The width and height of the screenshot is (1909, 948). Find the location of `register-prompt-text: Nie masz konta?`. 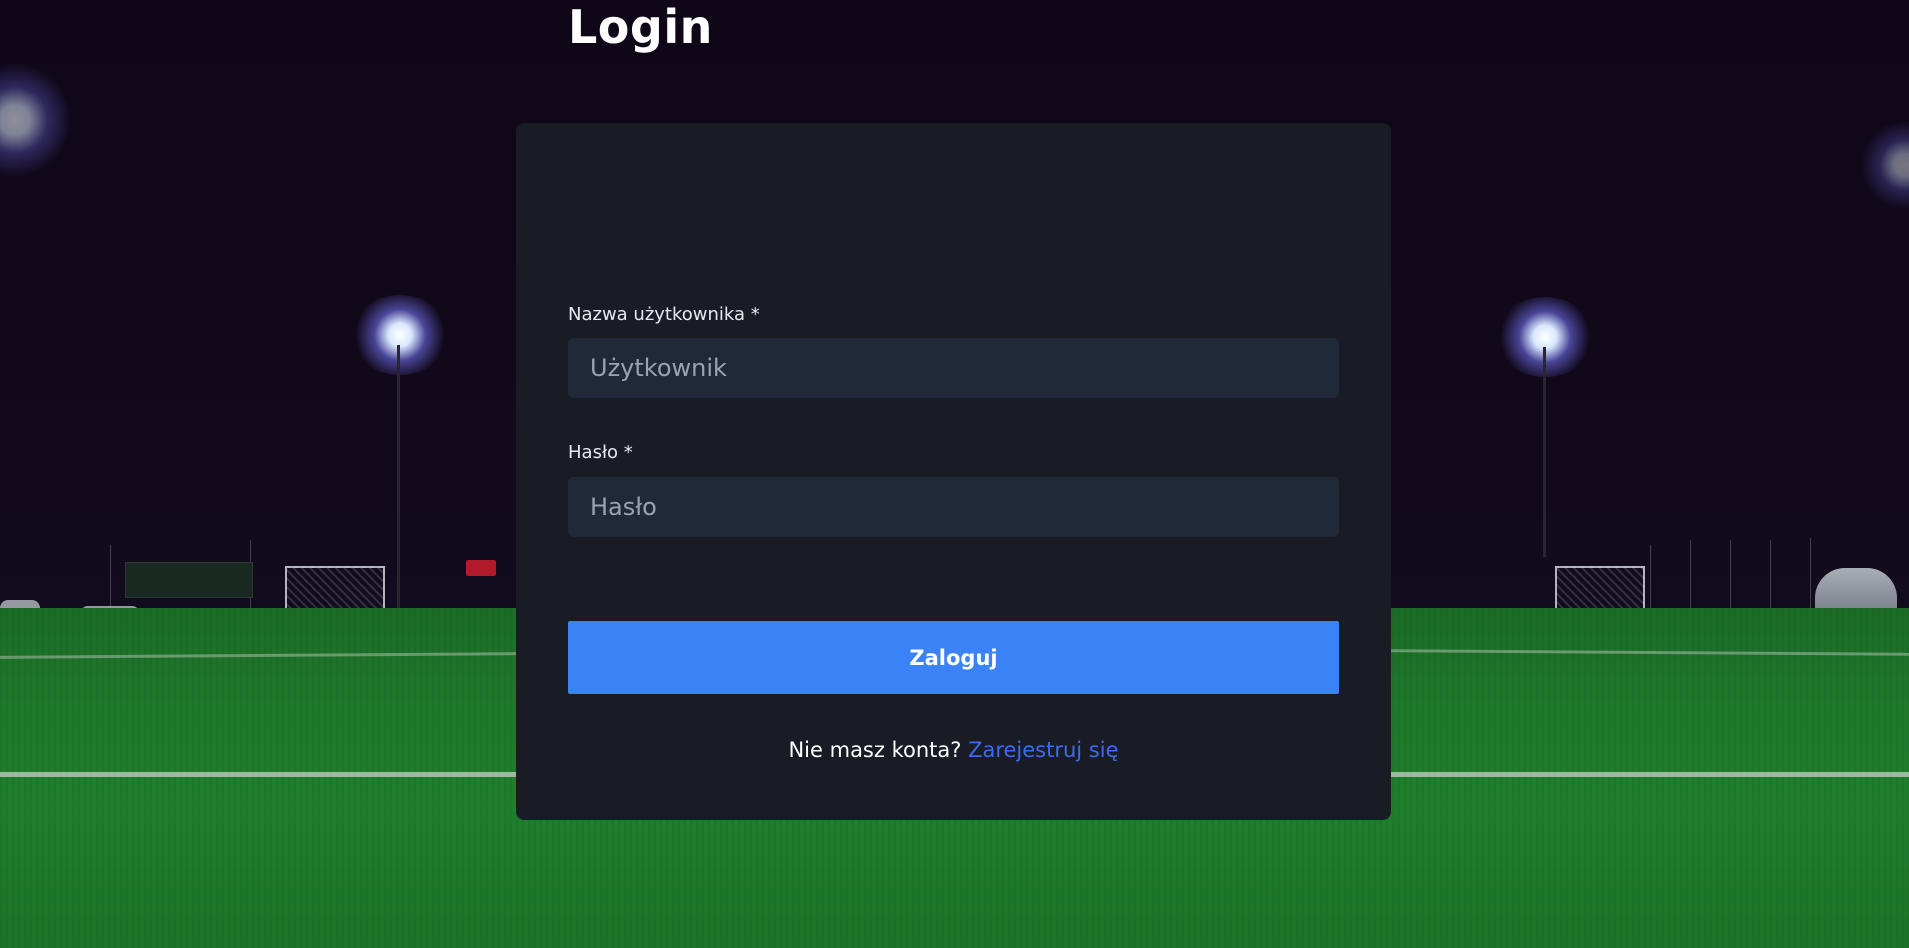

register-prompt-text: Nie masz konta? is located at coordinates (875, 750).